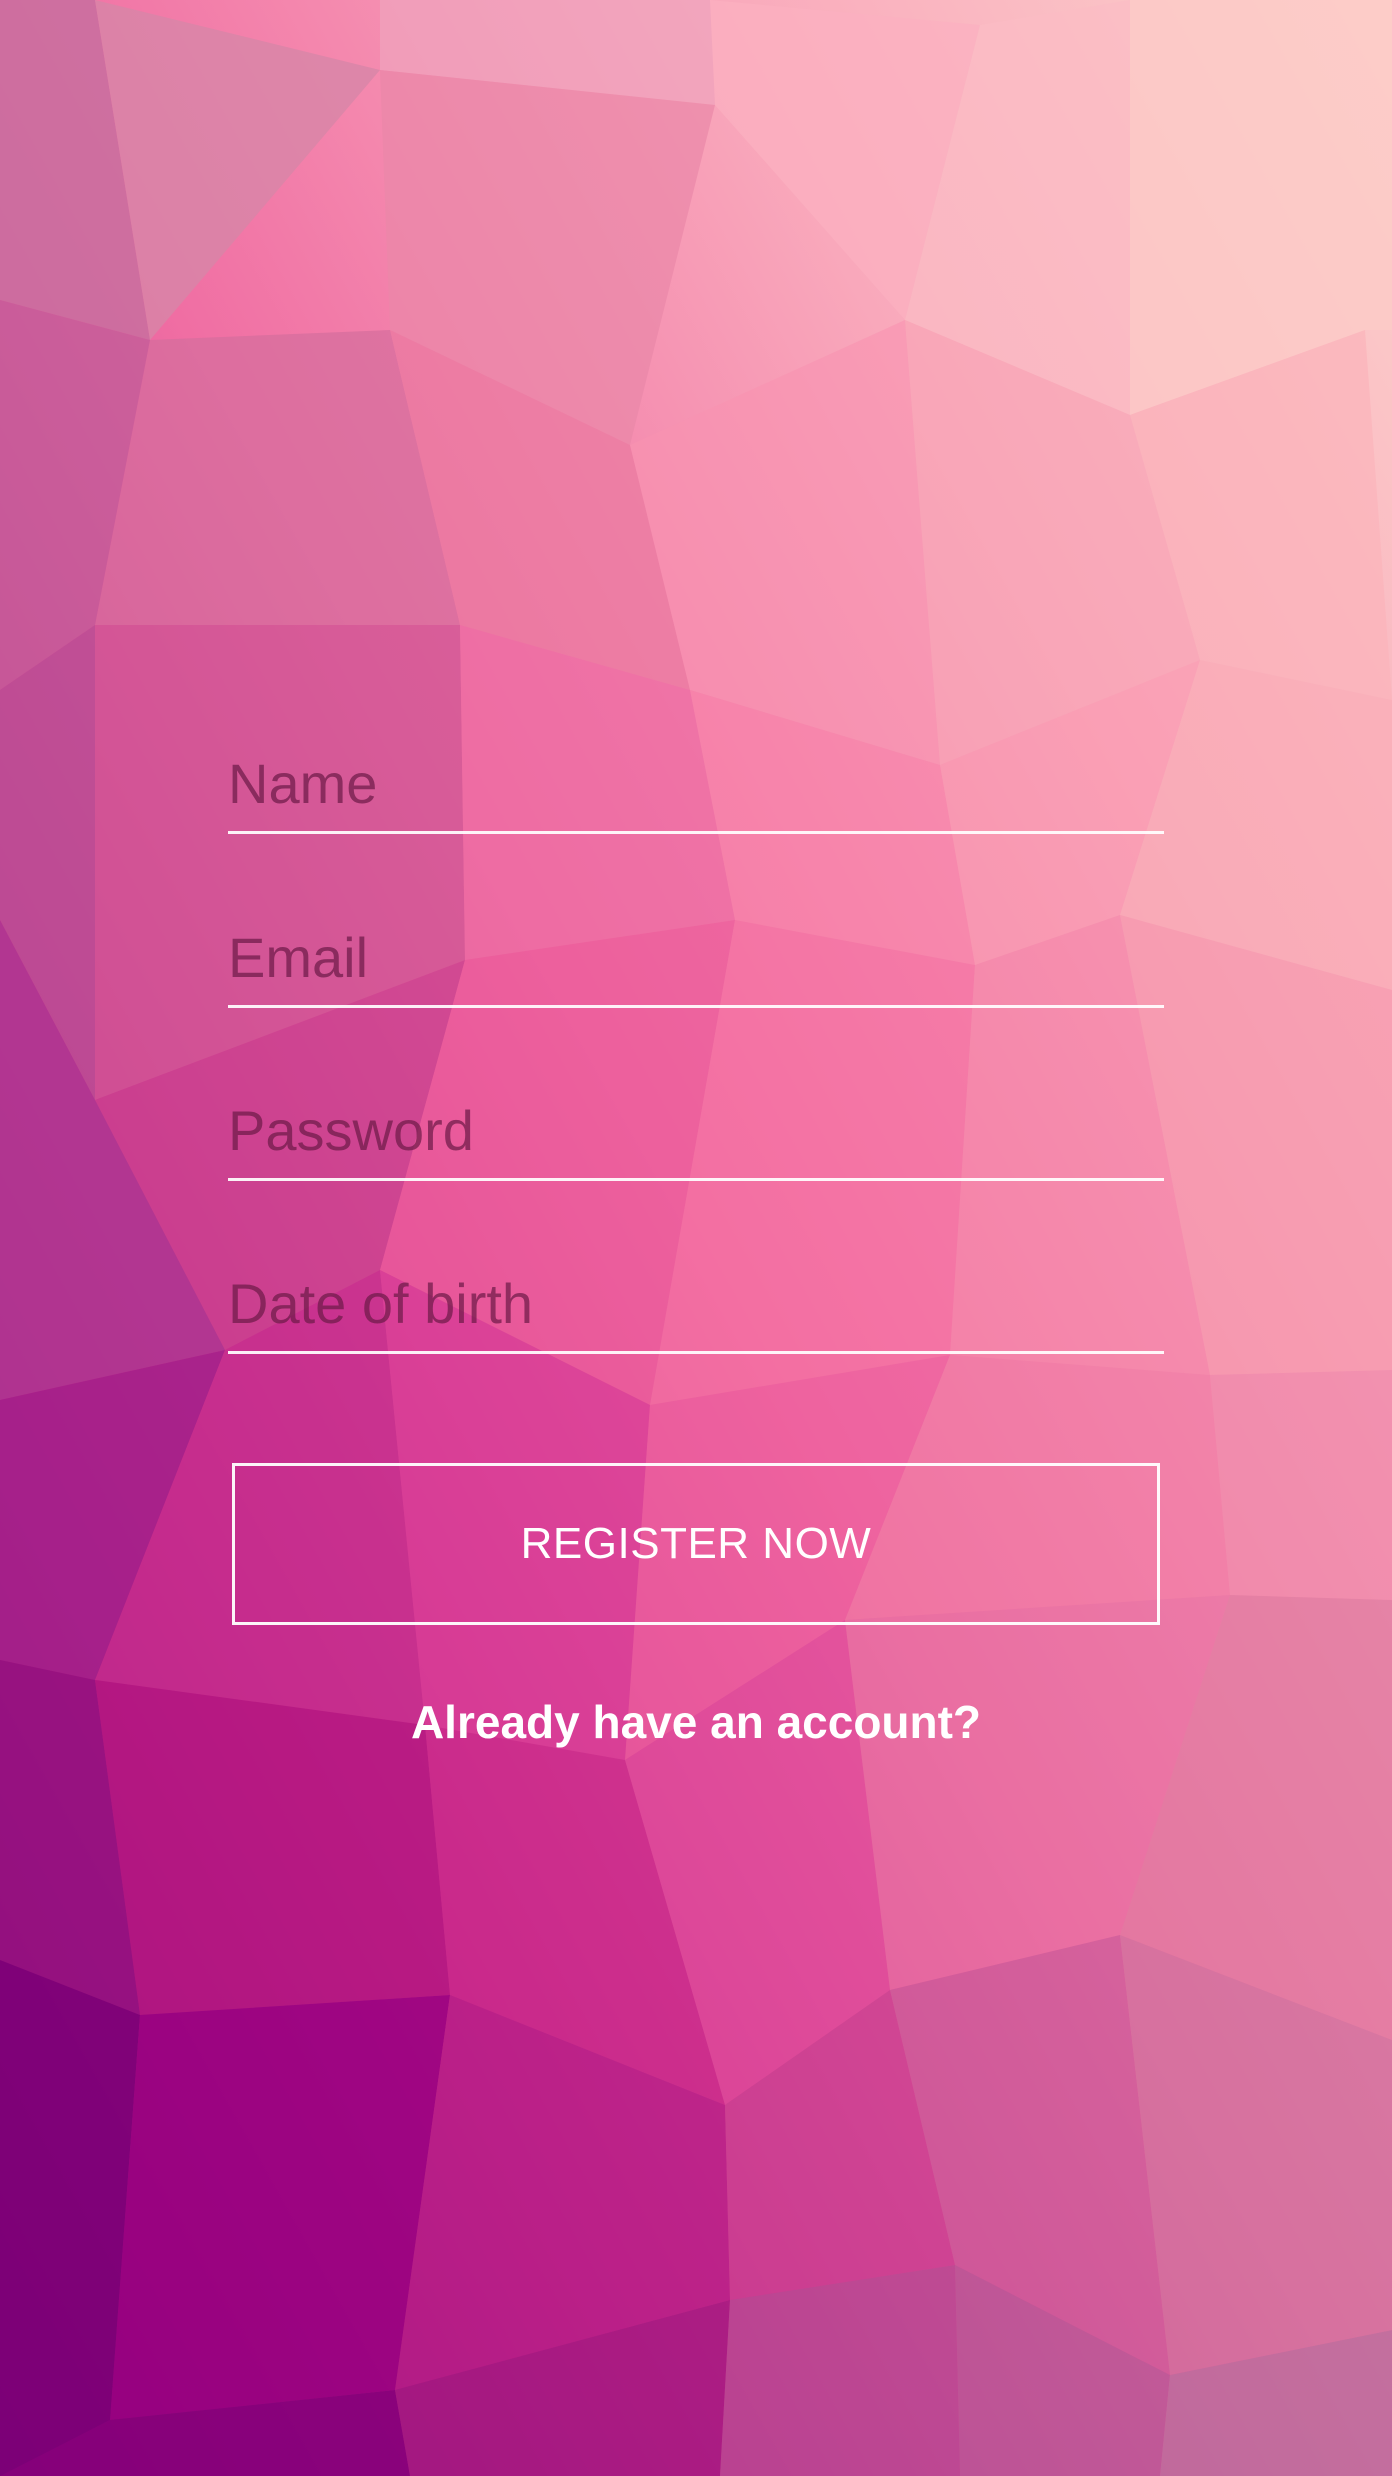 Image resolution: width=1392 pixels, height=2476 pixels. What do you see at coordinates (696, 957) in the screenshot?
I see `email-input` at bounding box center [696, 957].